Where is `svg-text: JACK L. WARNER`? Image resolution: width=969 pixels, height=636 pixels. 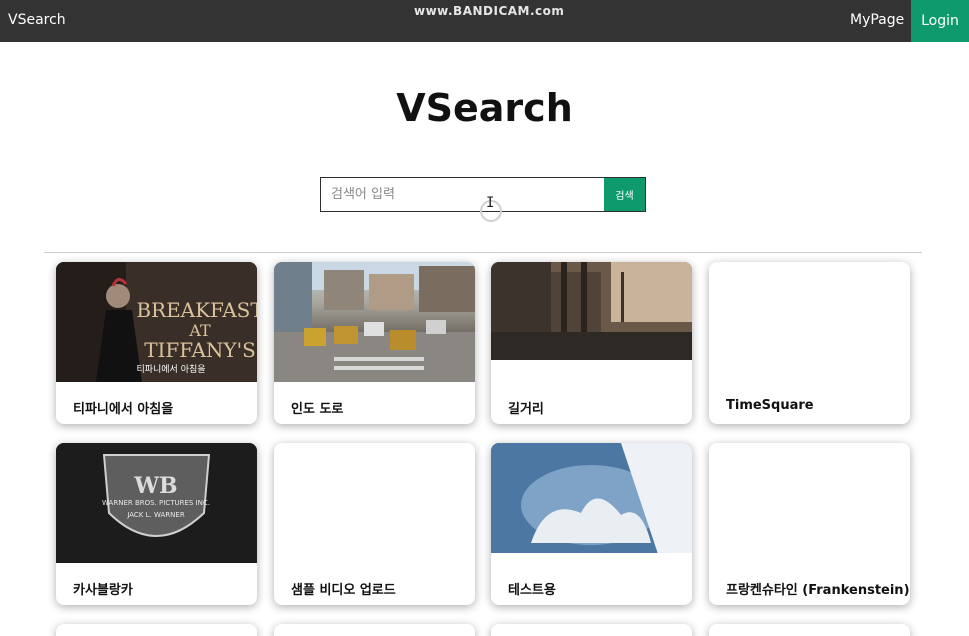
svg-text: JACK L. WARNER is located at coordinates (155, 515).